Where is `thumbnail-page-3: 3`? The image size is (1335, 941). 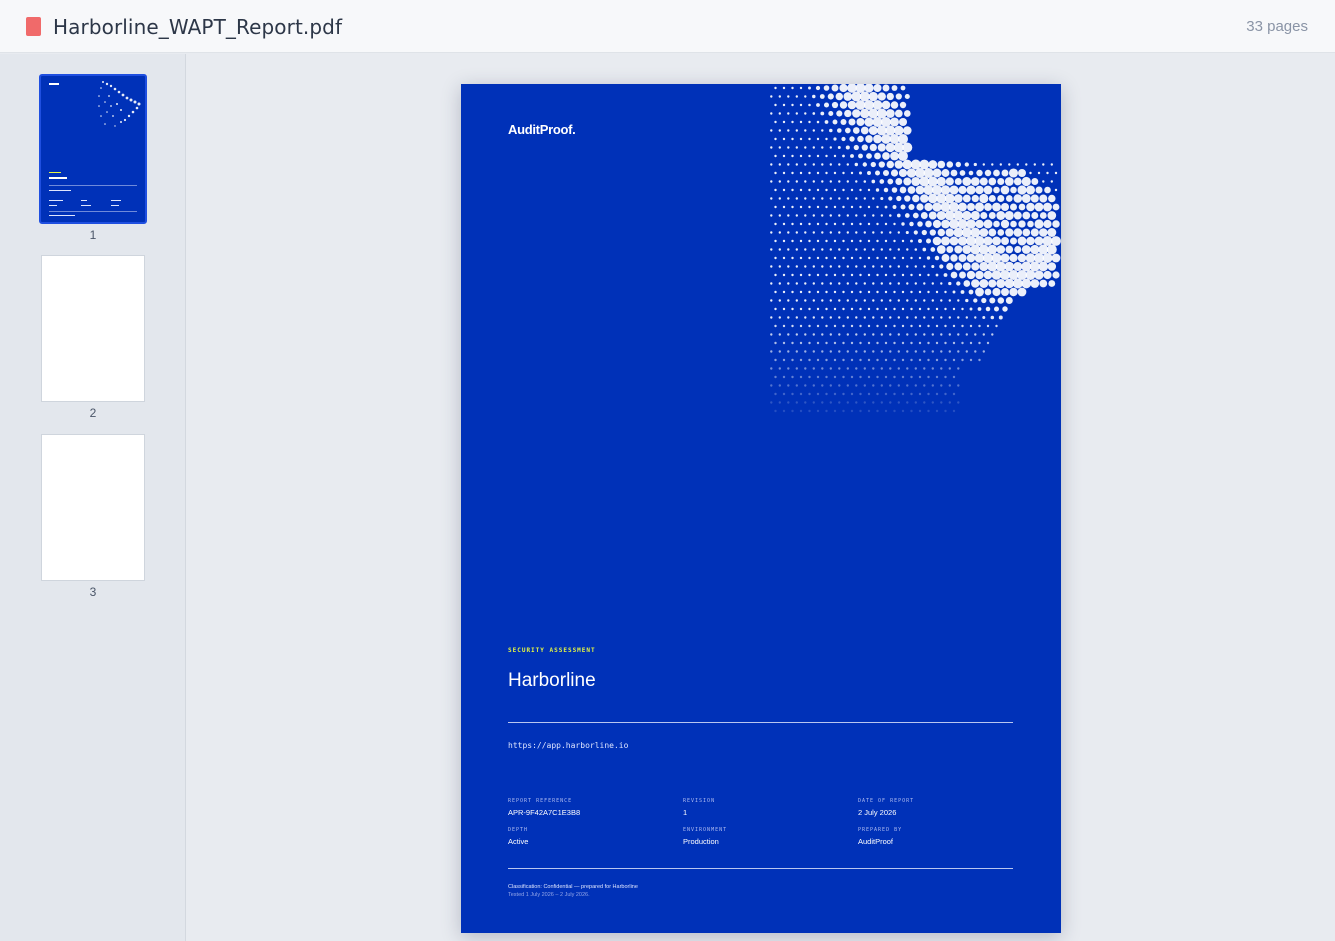 thumbnail-page-3: 3 is located at coordinates (93, 516).